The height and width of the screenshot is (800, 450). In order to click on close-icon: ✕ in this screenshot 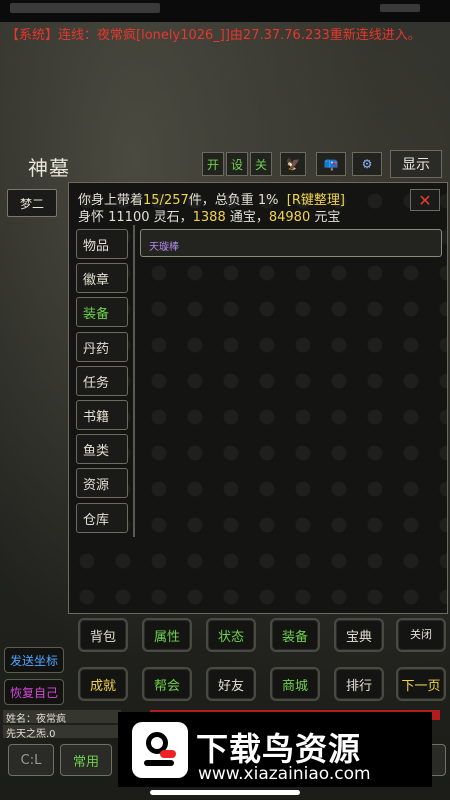, I will do `click(425, 200)`.